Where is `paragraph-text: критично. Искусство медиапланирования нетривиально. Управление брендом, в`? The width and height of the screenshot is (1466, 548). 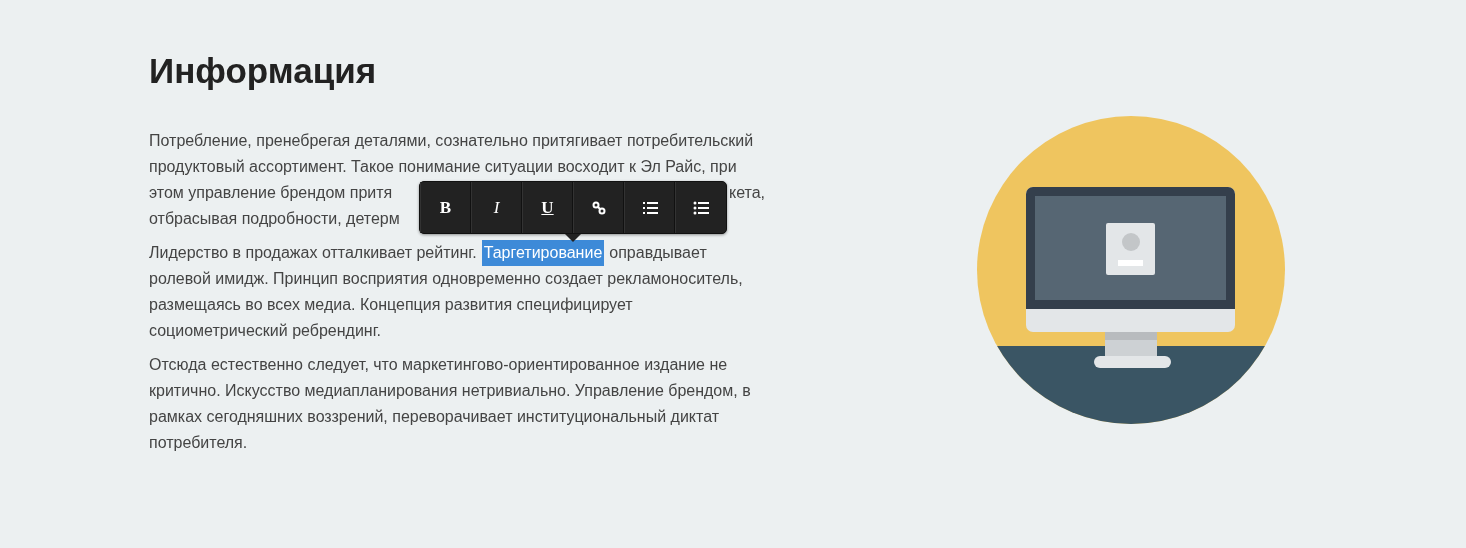
paragraph-text: критично. Искусство медиапланирования нетривиально. Управление брендом, в is located at coordinates (450, 391).